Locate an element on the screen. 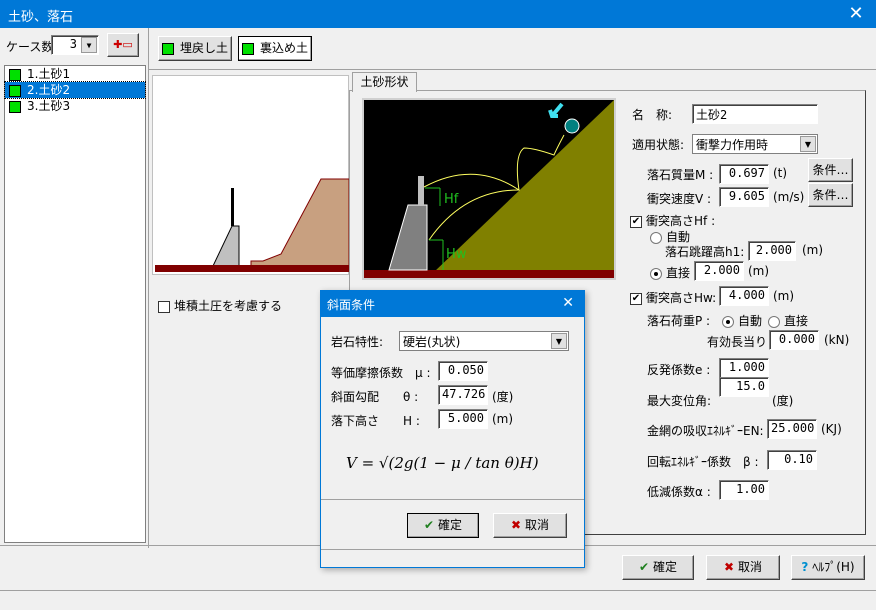  dialog-close-button: ✕ is located at coordinates (568, 303).